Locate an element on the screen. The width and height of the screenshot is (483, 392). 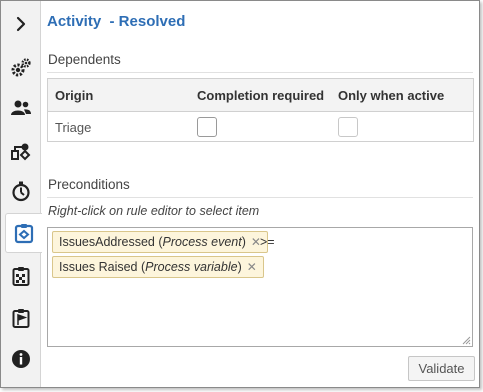
column-header-completion-required: Completion required is located at coordinates (260, 95).